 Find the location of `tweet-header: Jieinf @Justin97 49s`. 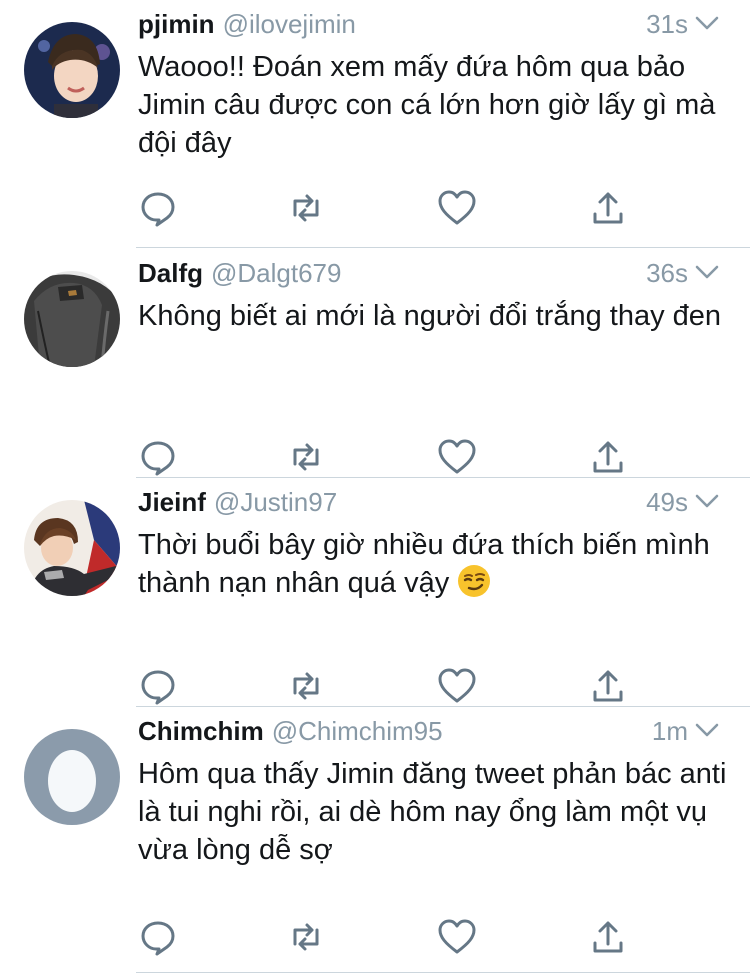

tweet-header: Jieinf @Justin97 49s is located at coordinates (429, 502).